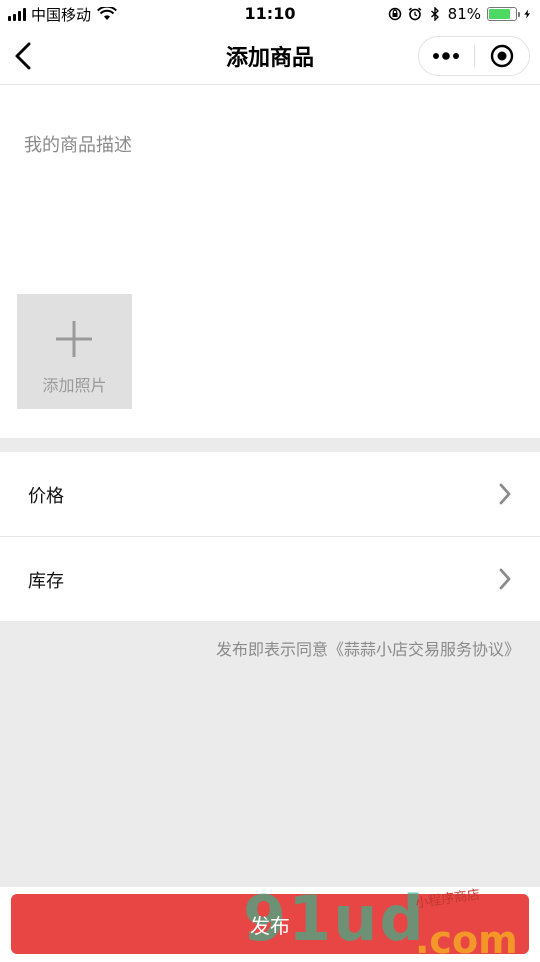 The height and width of the screenshot is (962, 540). What do you see at coordinates (527, 14) in the screenshot?
I see `charging-icon` at bounding box center [527, 14].